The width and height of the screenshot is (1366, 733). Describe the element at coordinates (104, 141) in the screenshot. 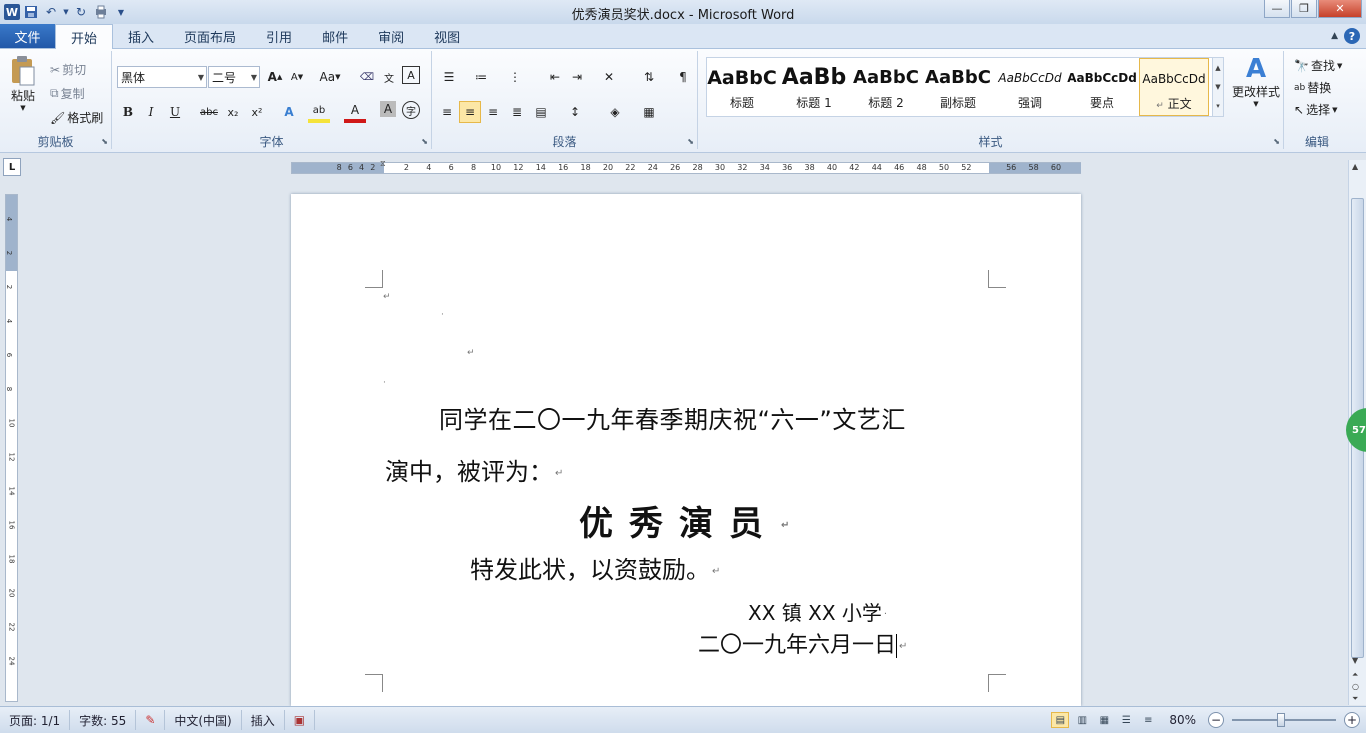

I see `clipboard-launcher-icon: ⬊` at that location.